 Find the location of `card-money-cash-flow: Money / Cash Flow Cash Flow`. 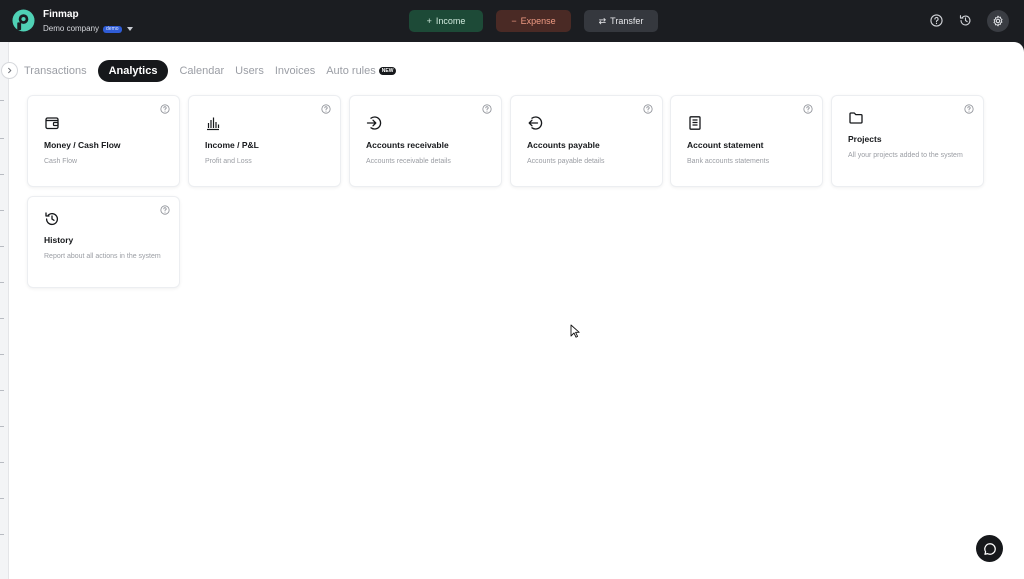

card-money-cash-flow: Money / Cash Flow Cash Flow is located at coordinates (103, 141).